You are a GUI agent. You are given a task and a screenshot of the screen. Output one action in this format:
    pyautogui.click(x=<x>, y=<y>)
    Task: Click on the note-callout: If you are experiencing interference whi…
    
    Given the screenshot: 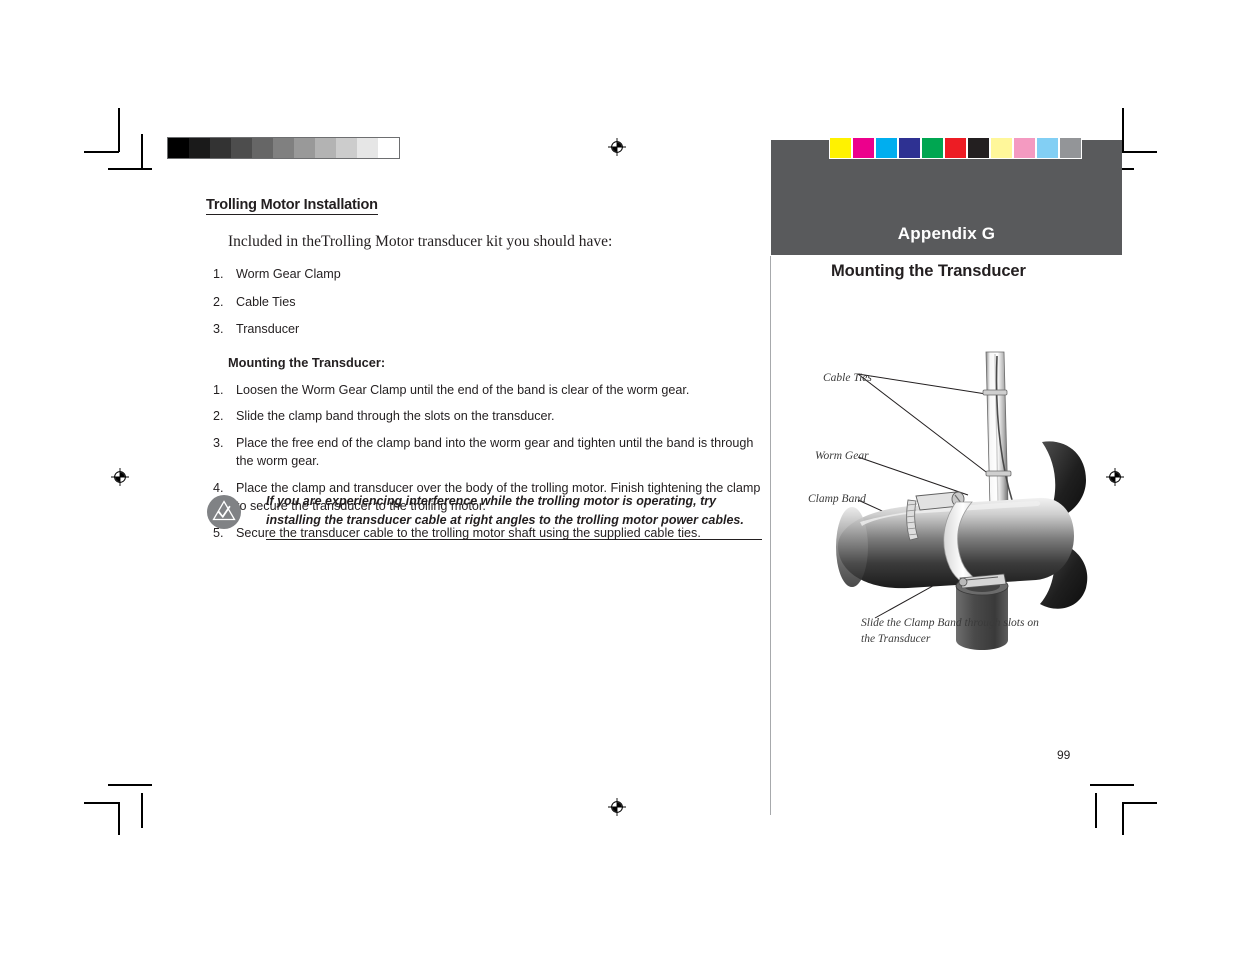 What is the action you would take?
    pyautogui.click(x=484, y=519)
    